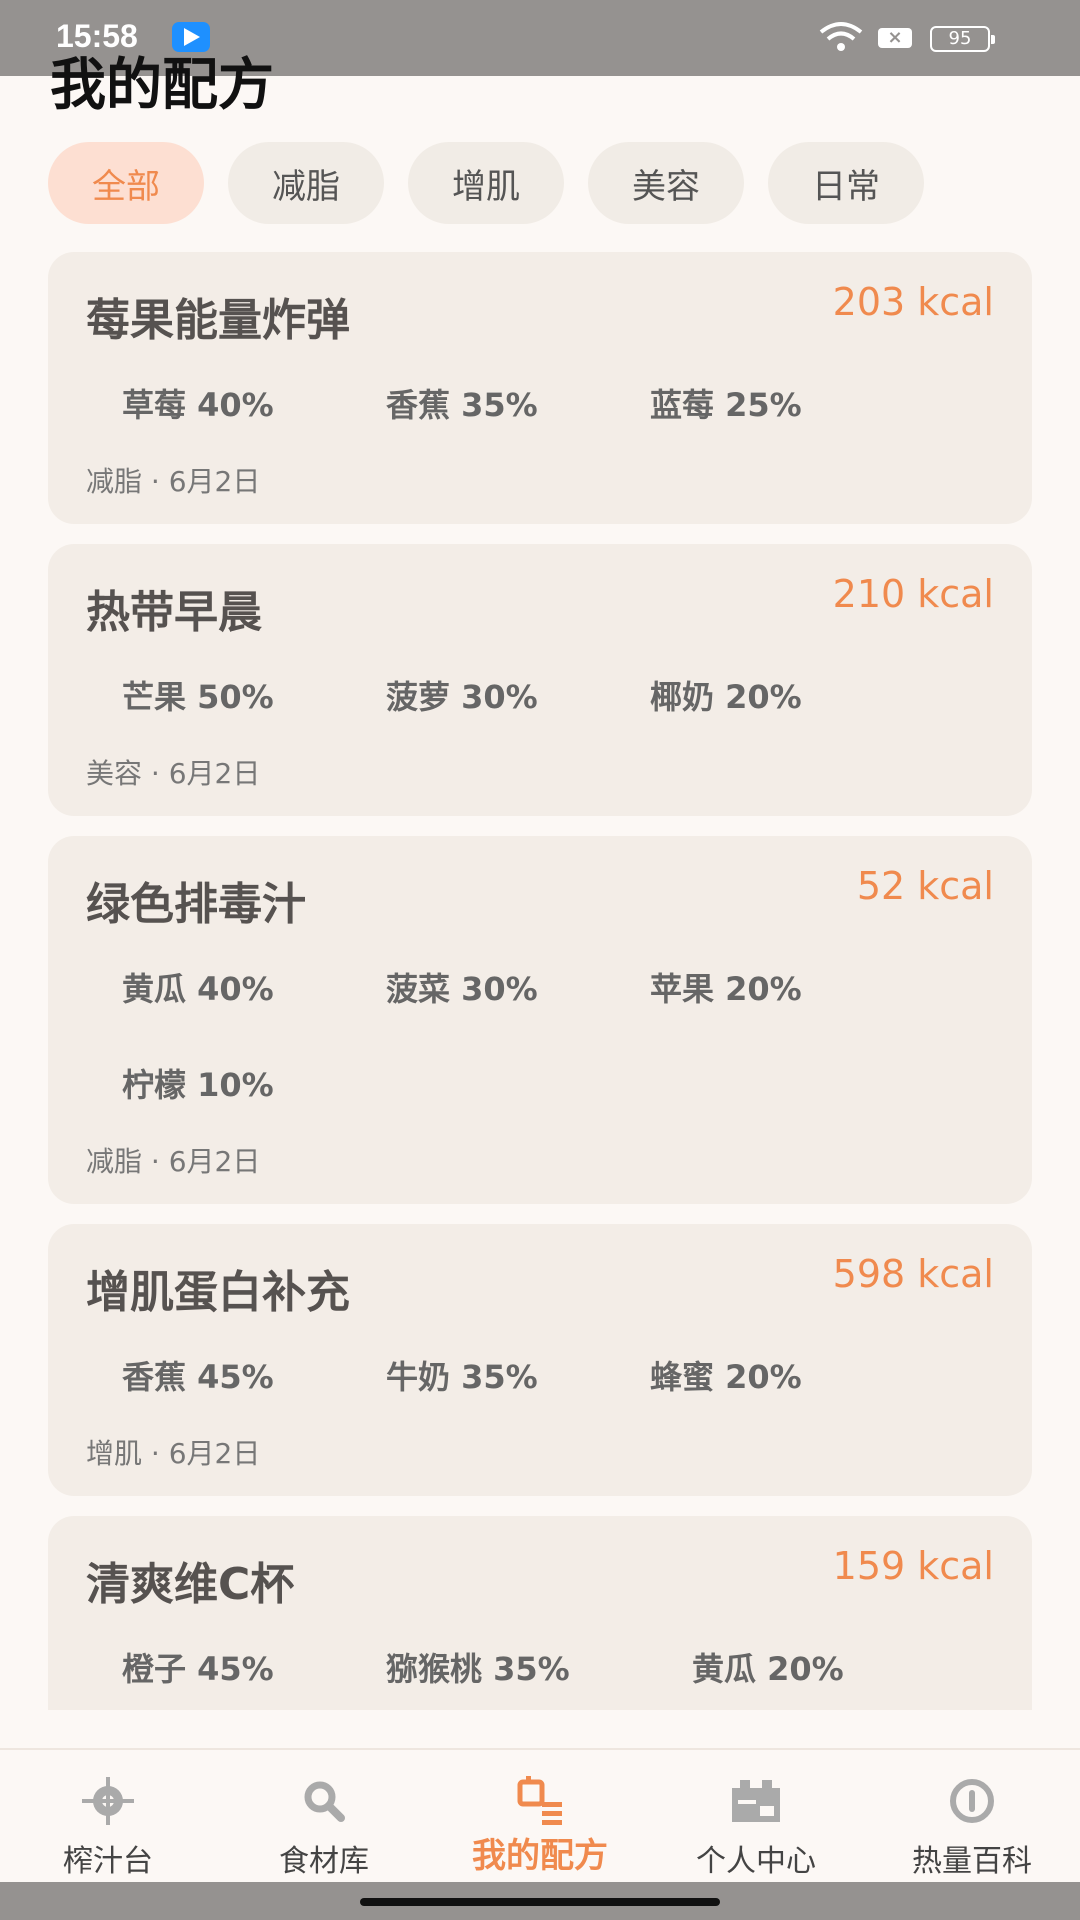 The image size is (1080, 1920). I want to click on nav-item-ingredients: 食材库, so click(324, 1817).